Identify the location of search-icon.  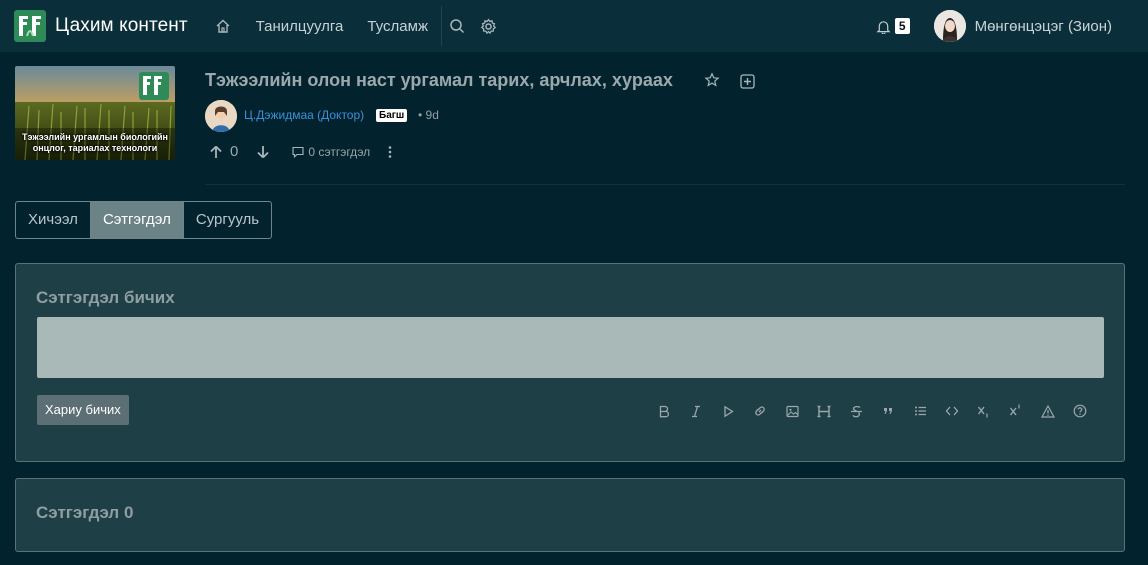
(457, 26).